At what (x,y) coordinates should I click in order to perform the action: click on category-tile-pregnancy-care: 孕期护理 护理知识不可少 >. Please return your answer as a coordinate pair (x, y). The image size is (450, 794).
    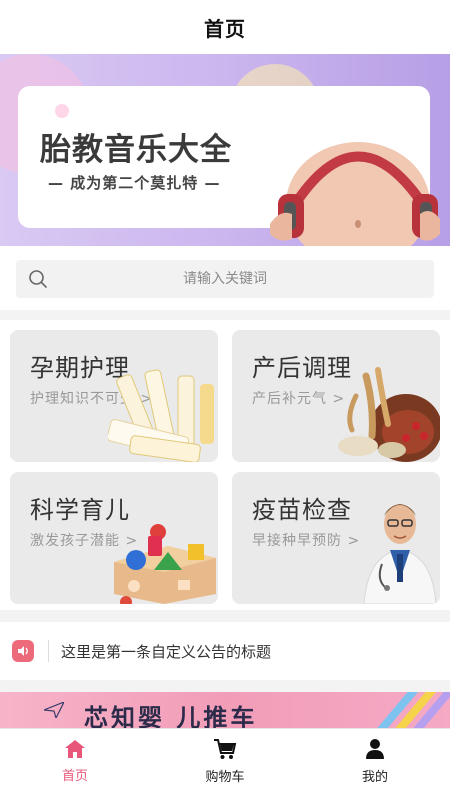
    Looking at the image, I should click on (114, 396).